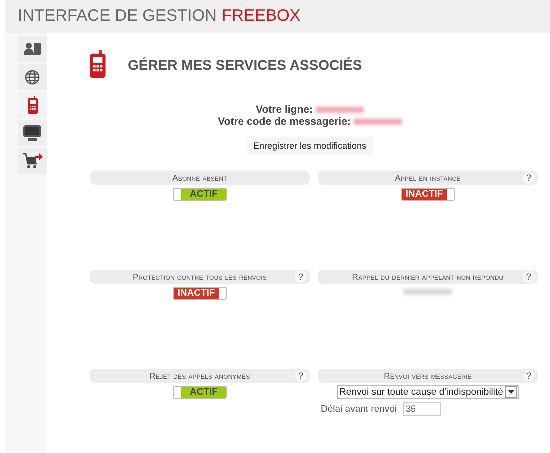 The width and height of the screenshot is (550, 453). I want to click on delay-label: Délai avant renvoi, so click(359, 409).